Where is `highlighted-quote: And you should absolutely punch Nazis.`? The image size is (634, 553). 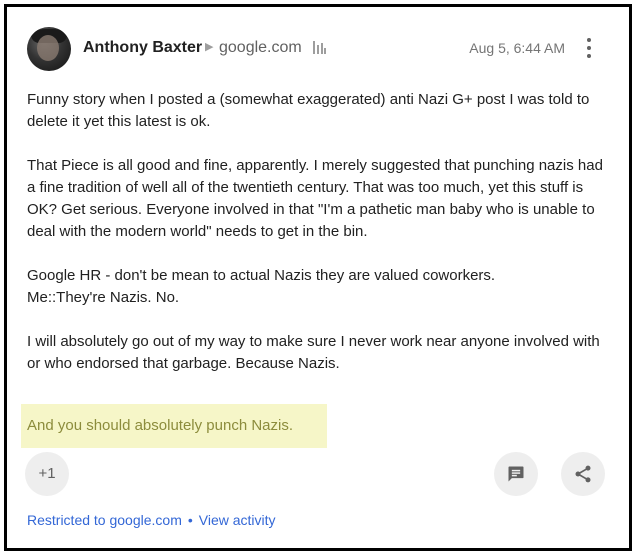 highlighted-quote: And you should absolutely punch Nazis. is located at coordinates (174, 426).